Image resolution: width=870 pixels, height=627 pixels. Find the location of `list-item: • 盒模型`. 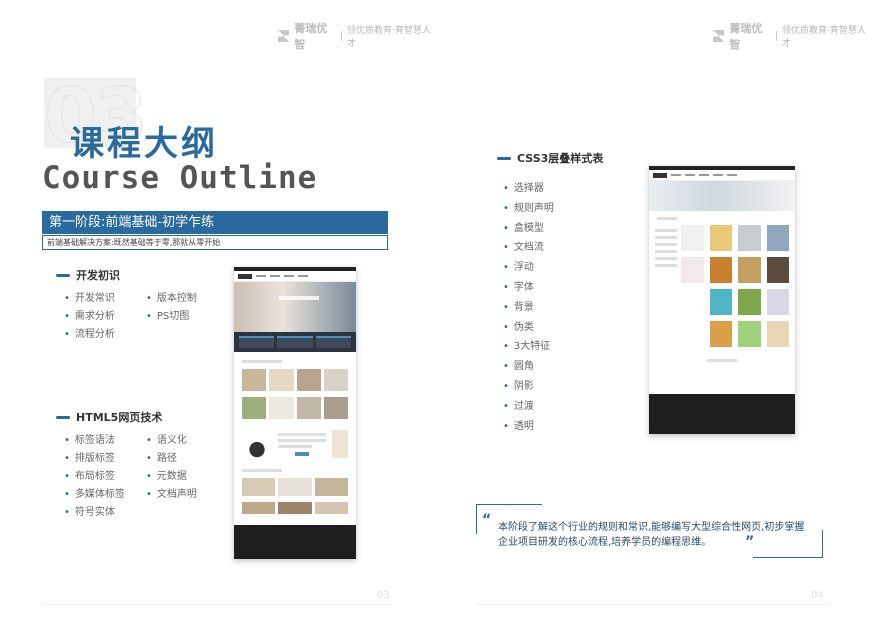

list-item: • 盒模型 is located at coordinates (523, 228).